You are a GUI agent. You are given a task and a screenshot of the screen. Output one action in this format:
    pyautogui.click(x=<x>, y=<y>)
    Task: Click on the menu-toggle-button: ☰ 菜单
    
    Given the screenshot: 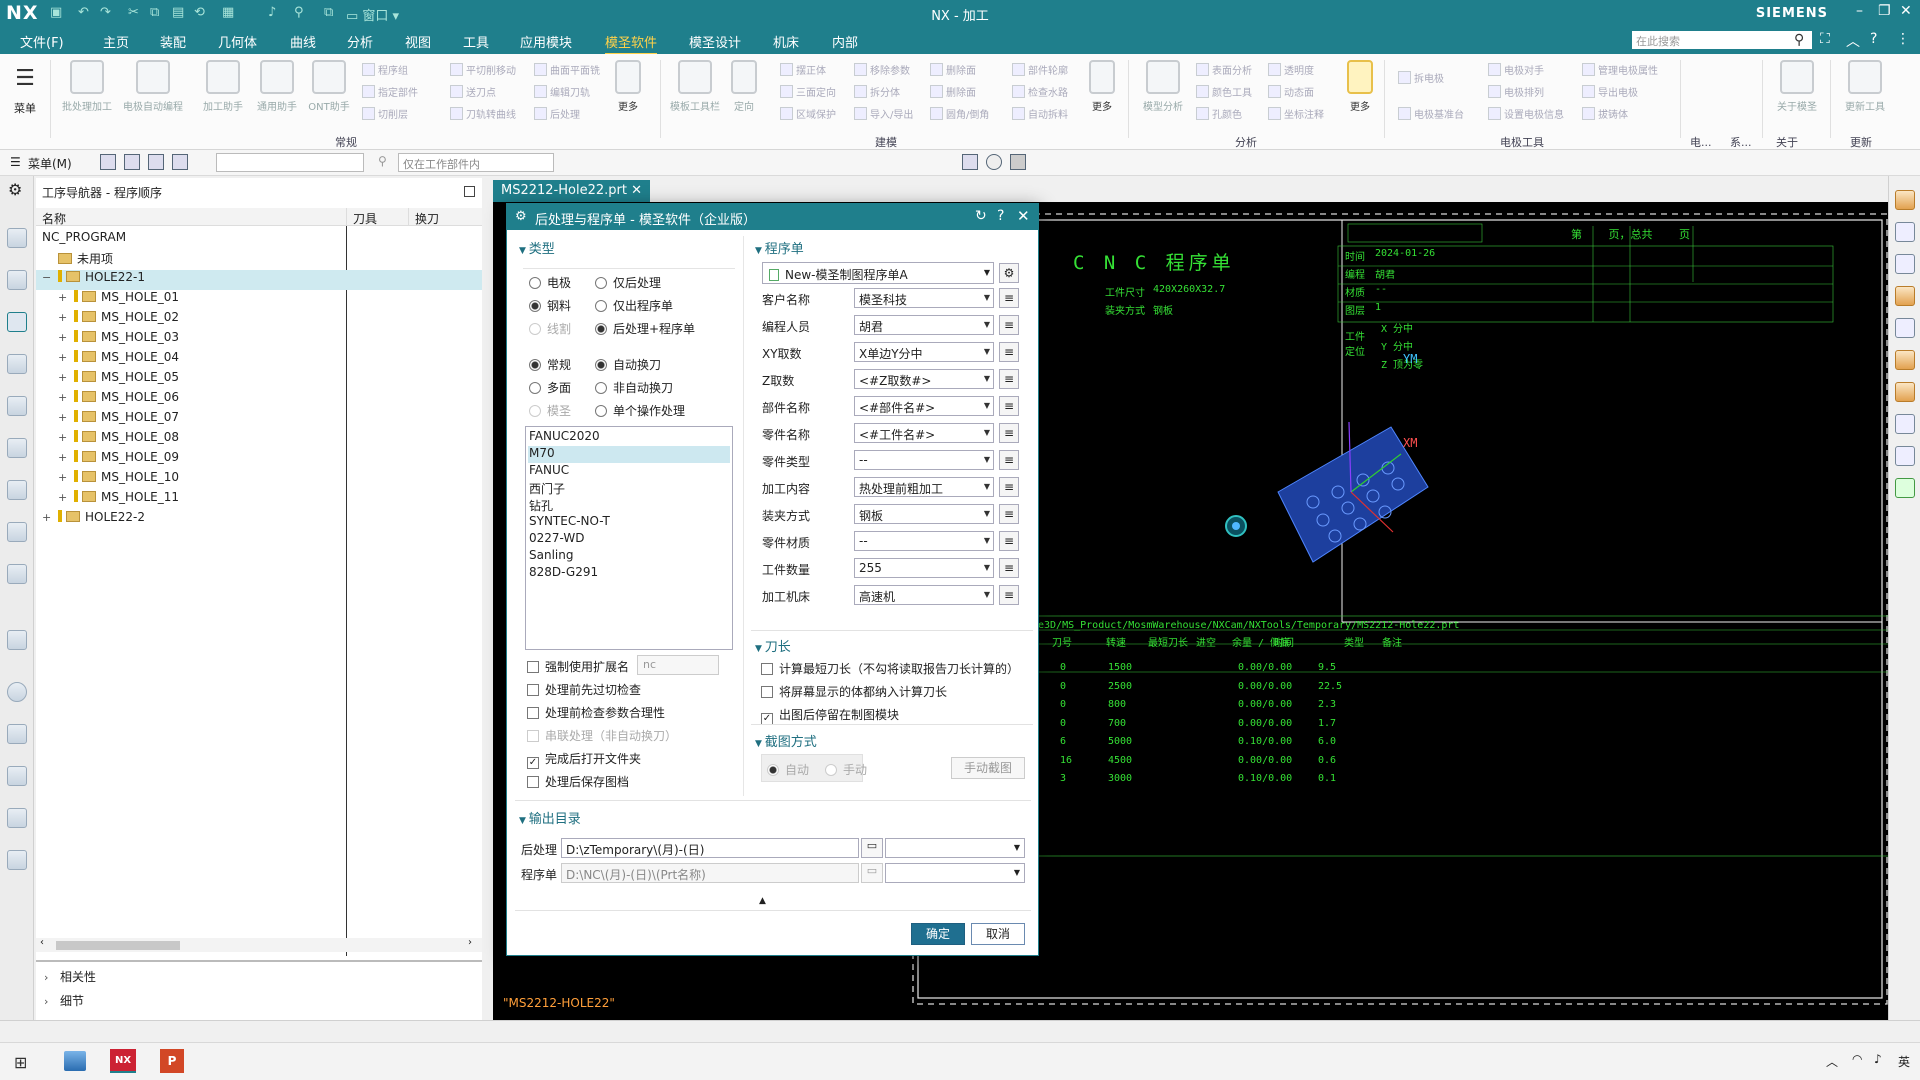 What is the action you would take?
    pyautogui.click(x=25, y=92)
    